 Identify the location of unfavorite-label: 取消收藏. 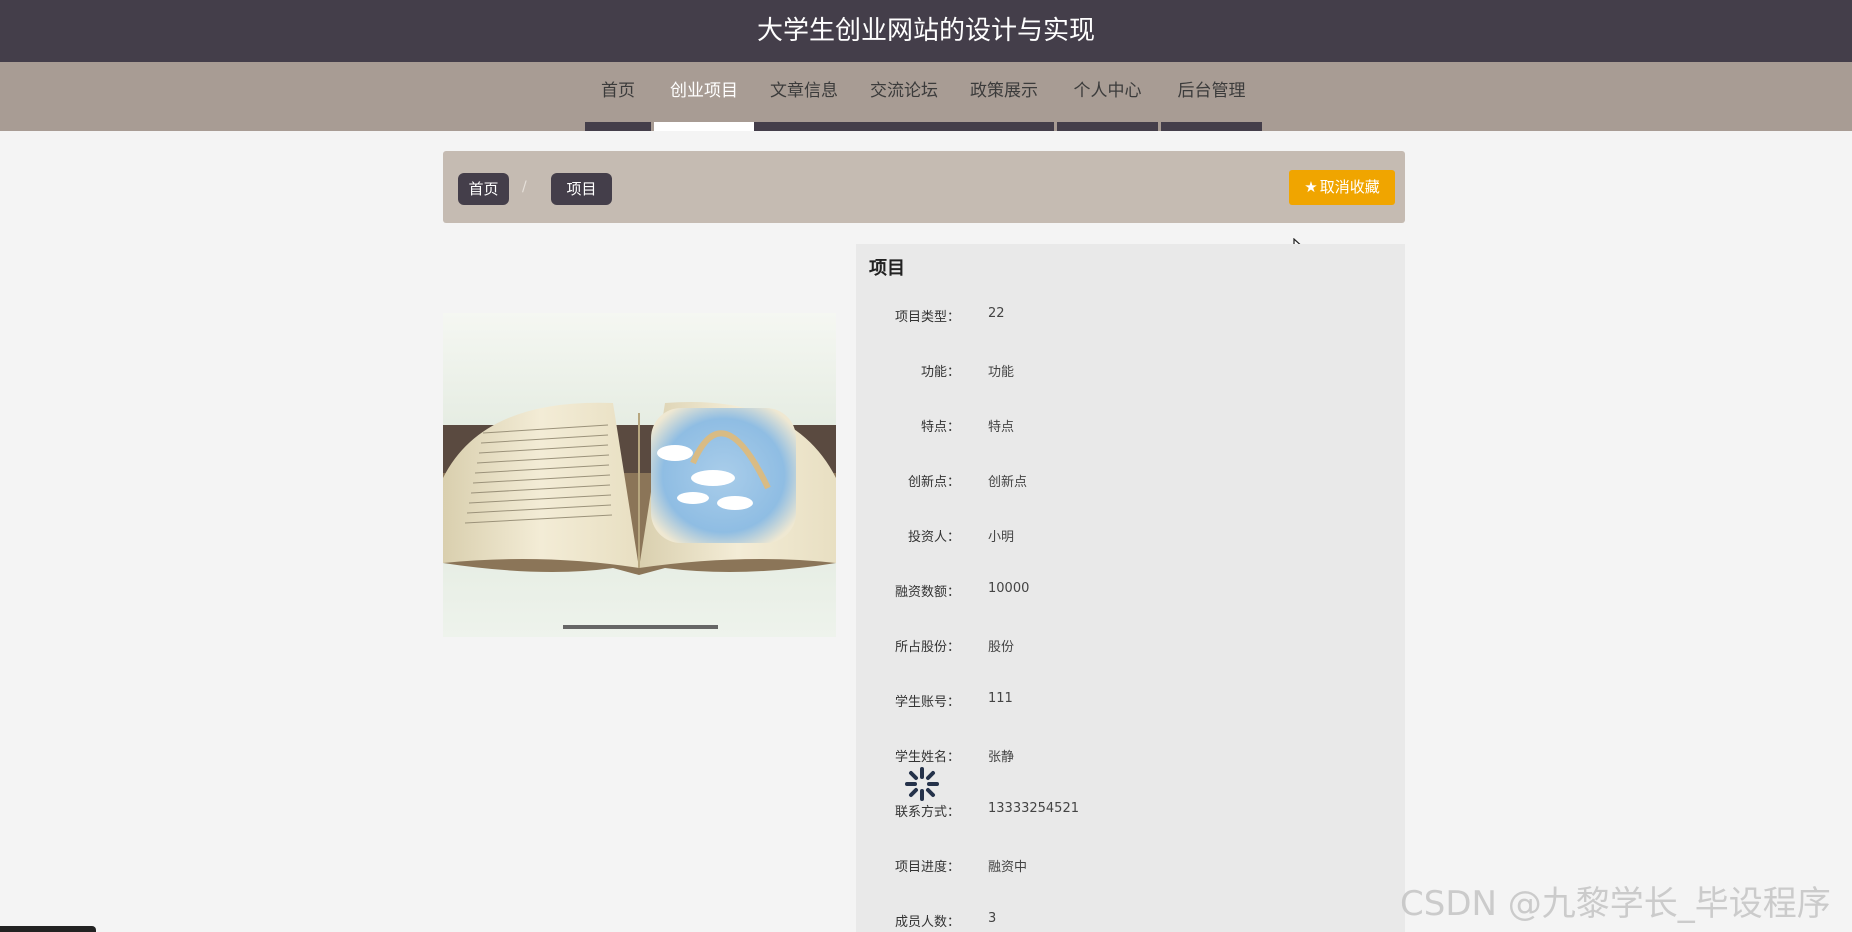
(1349, 187).